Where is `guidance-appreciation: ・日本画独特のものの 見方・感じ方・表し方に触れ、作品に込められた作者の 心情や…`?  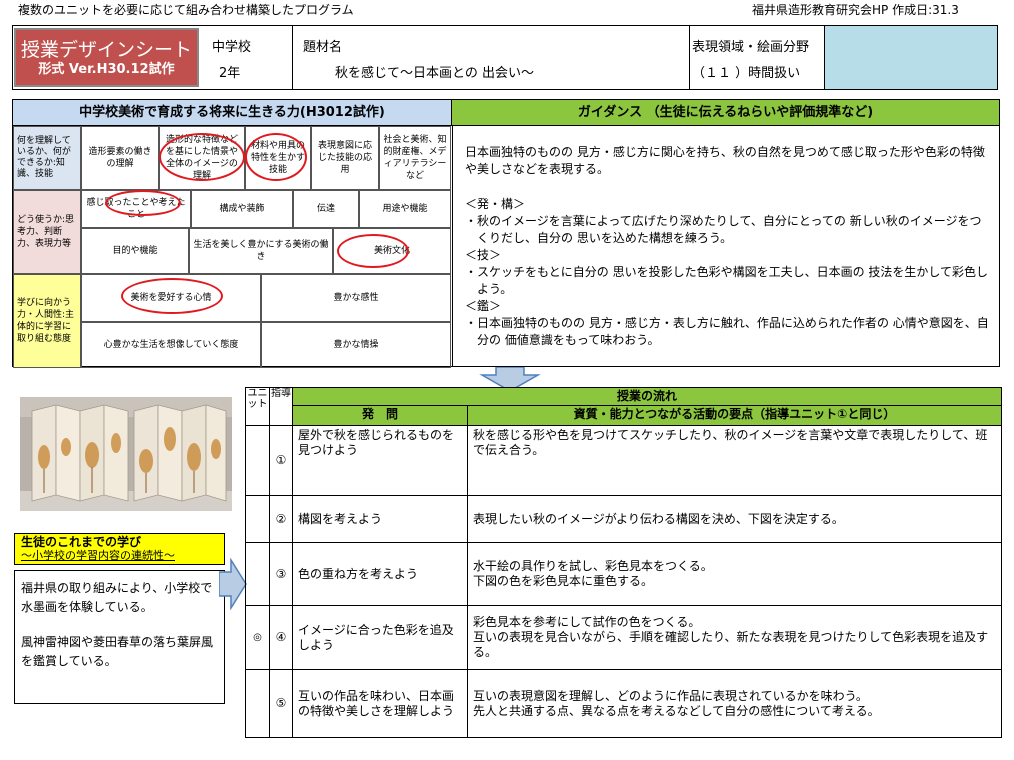 guidance-appreciation: ・日本画独特のものの 見方・感じ方・表し方に触れ、作品に込められた作者の 心情や… is located at coordinates (727, 331).